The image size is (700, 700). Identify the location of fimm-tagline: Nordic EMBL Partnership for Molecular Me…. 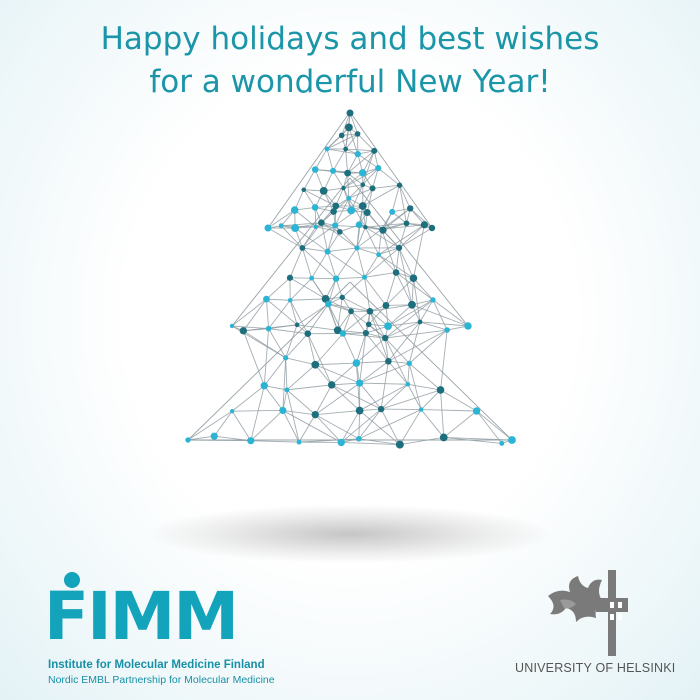
(161, 680).